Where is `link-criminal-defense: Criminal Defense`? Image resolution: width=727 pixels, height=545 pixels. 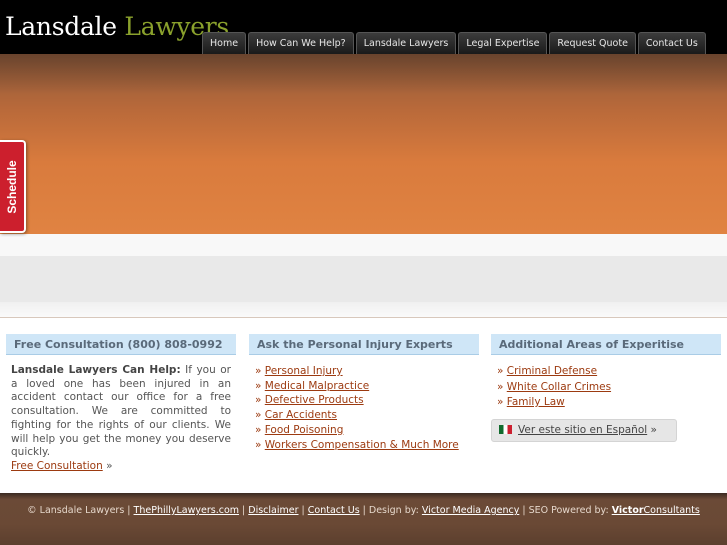 link-criminal-defense: Criminal Defense is located at coordinates (552, 371).